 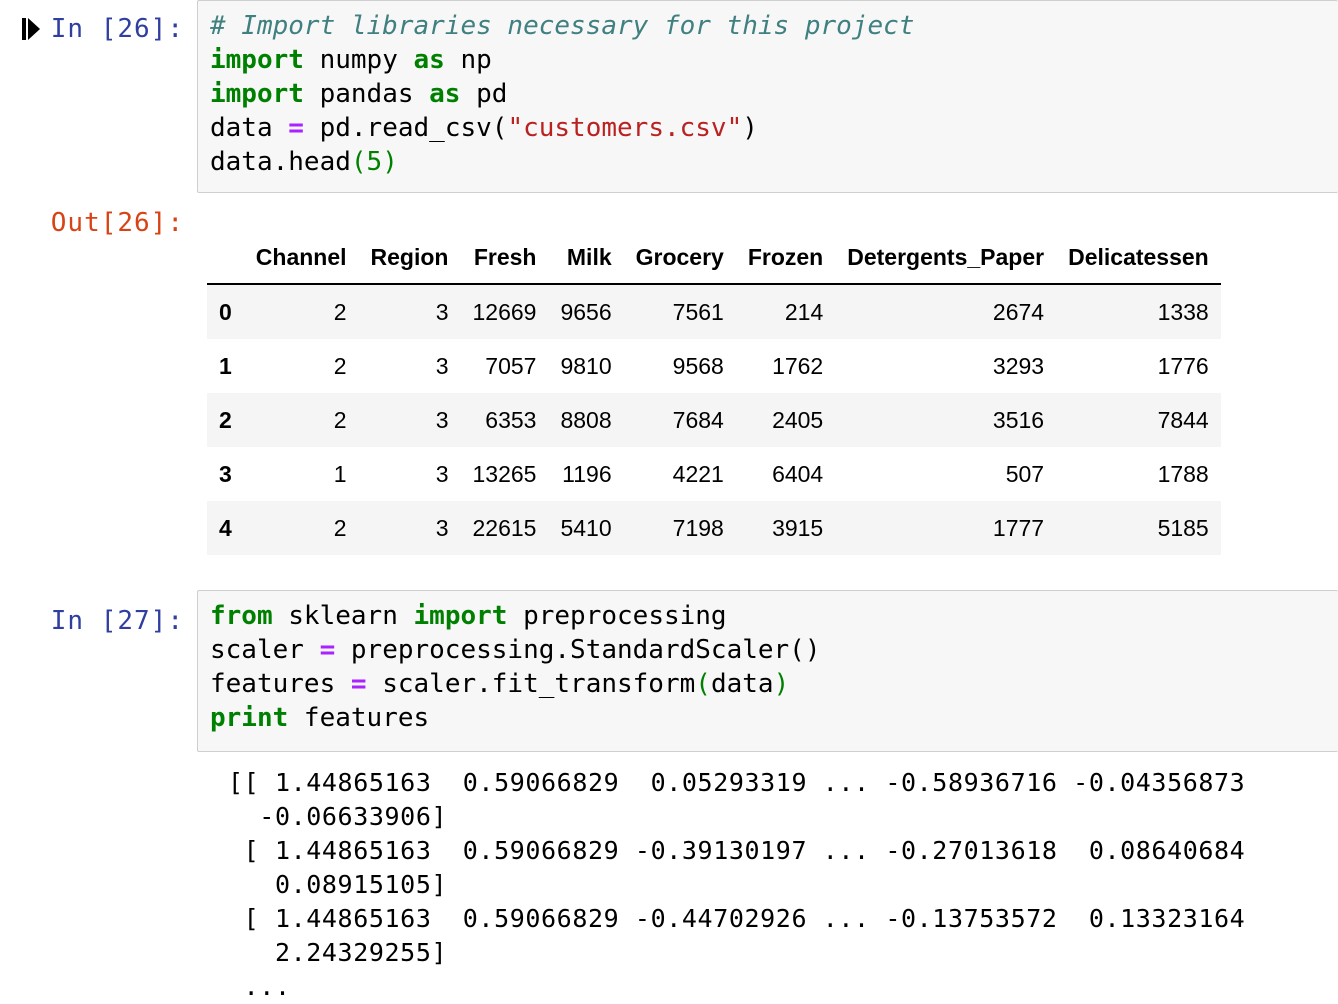 What do you see at coordinates (504, 311) in the screenshot?
I see `table-cell: 12669` at bounding box center [504, 311].